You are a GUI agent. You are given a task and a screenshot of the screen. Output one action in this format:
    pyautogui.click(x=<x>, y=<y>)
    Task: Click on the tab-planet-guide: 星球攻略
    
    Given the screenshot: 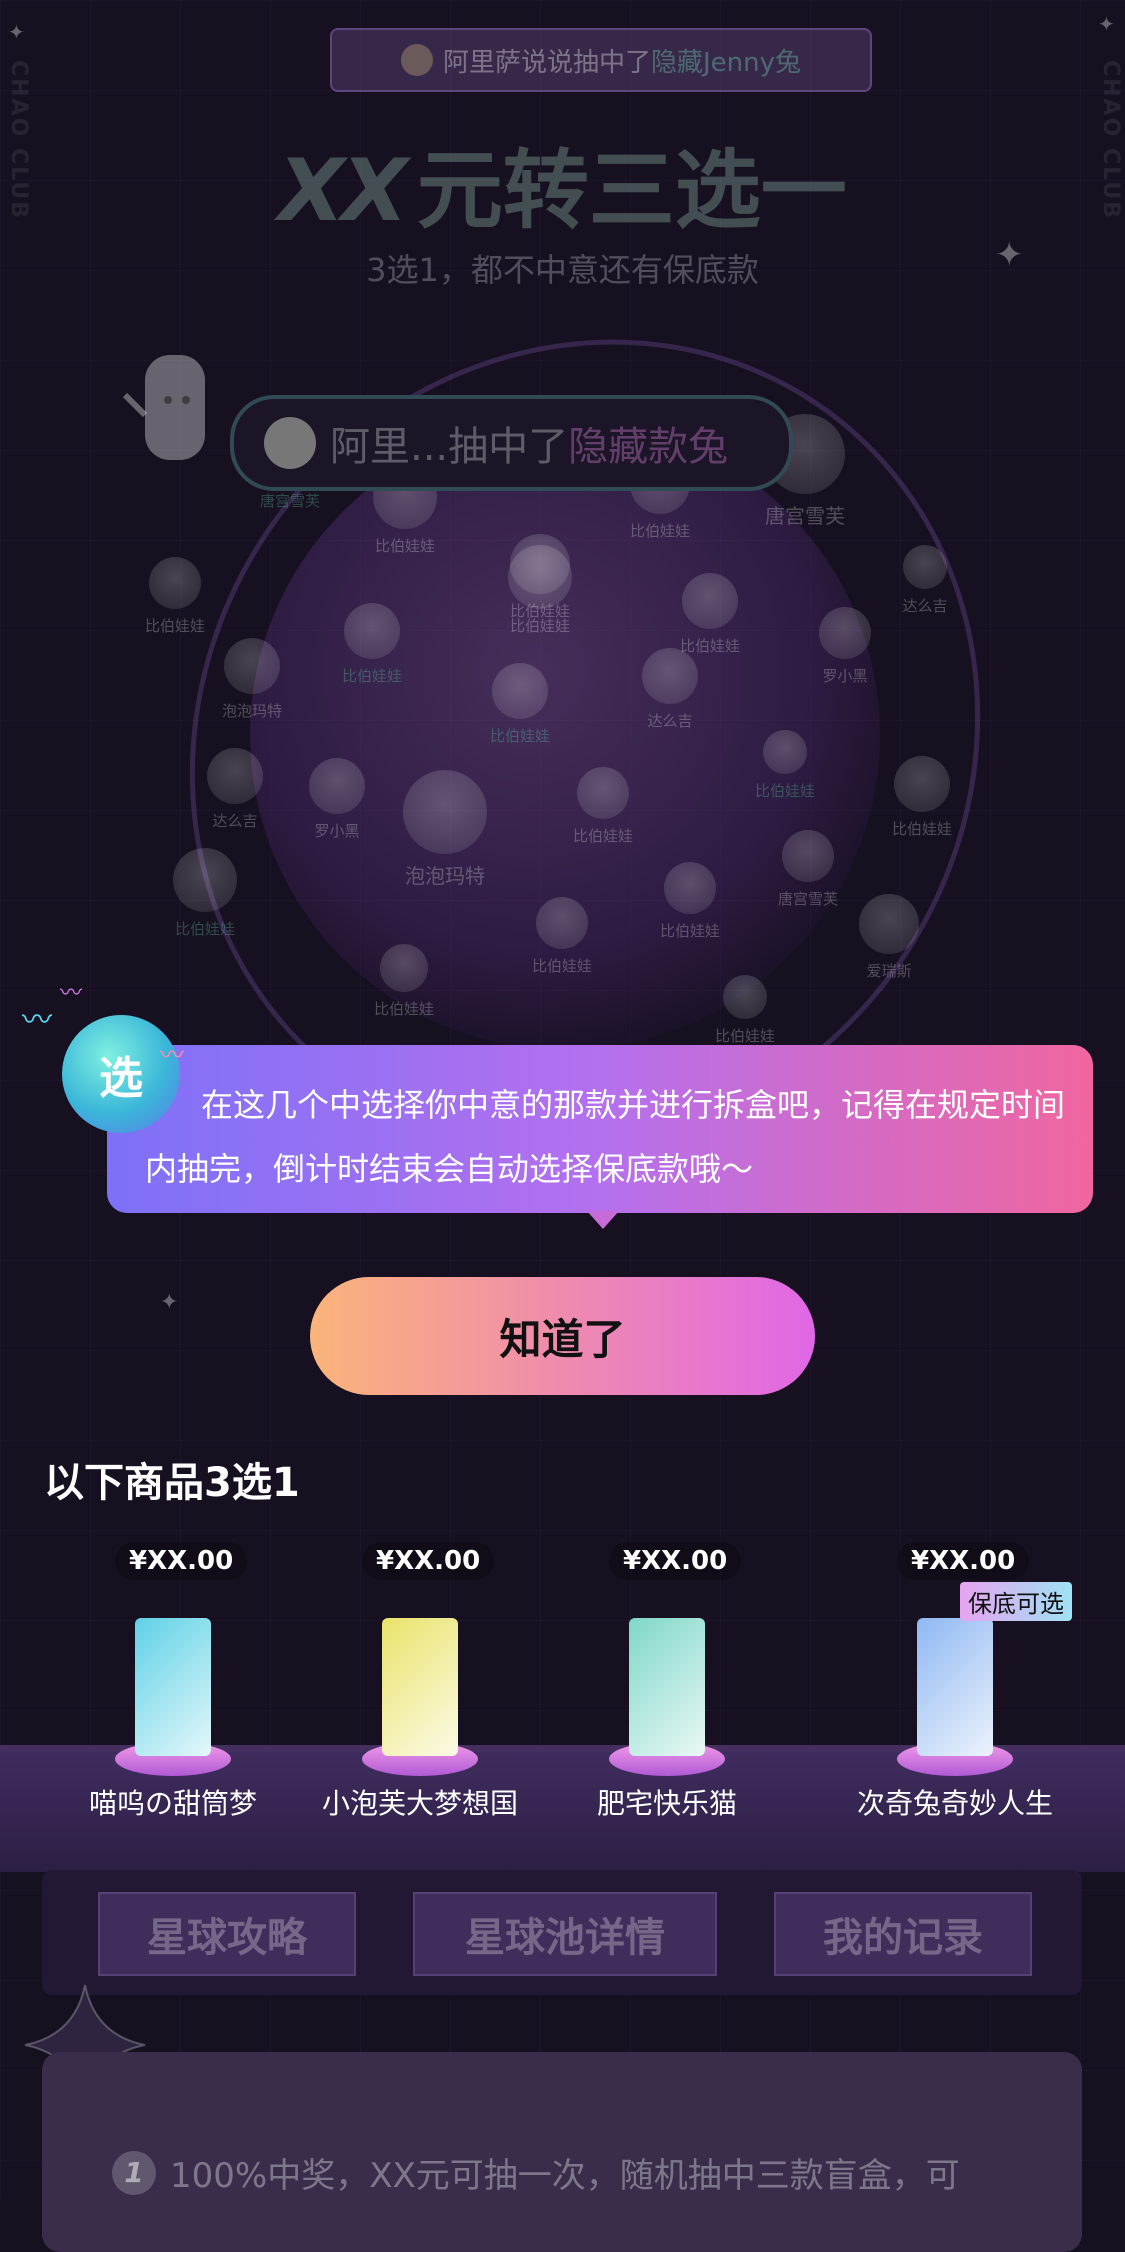 What is the action you would take?
    pyautogui.click(x=227, y=1934)
    